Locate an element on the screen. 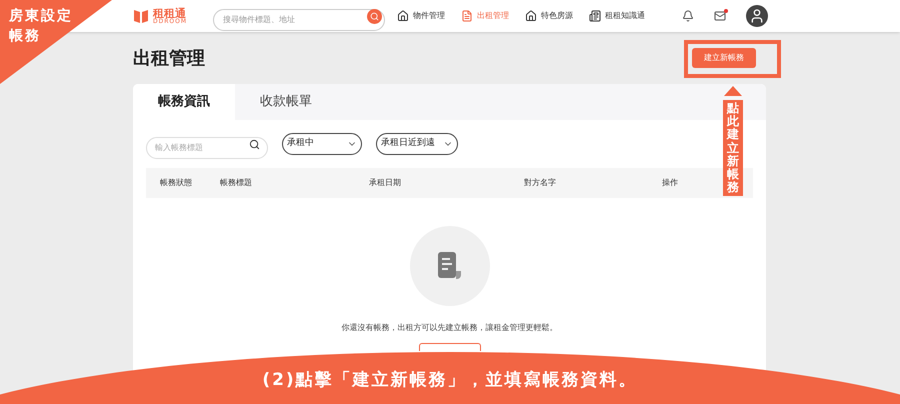 Image resolution: width=900 pixels, height=404 pixels. avatar-icon is located at coordinates (757, 16).